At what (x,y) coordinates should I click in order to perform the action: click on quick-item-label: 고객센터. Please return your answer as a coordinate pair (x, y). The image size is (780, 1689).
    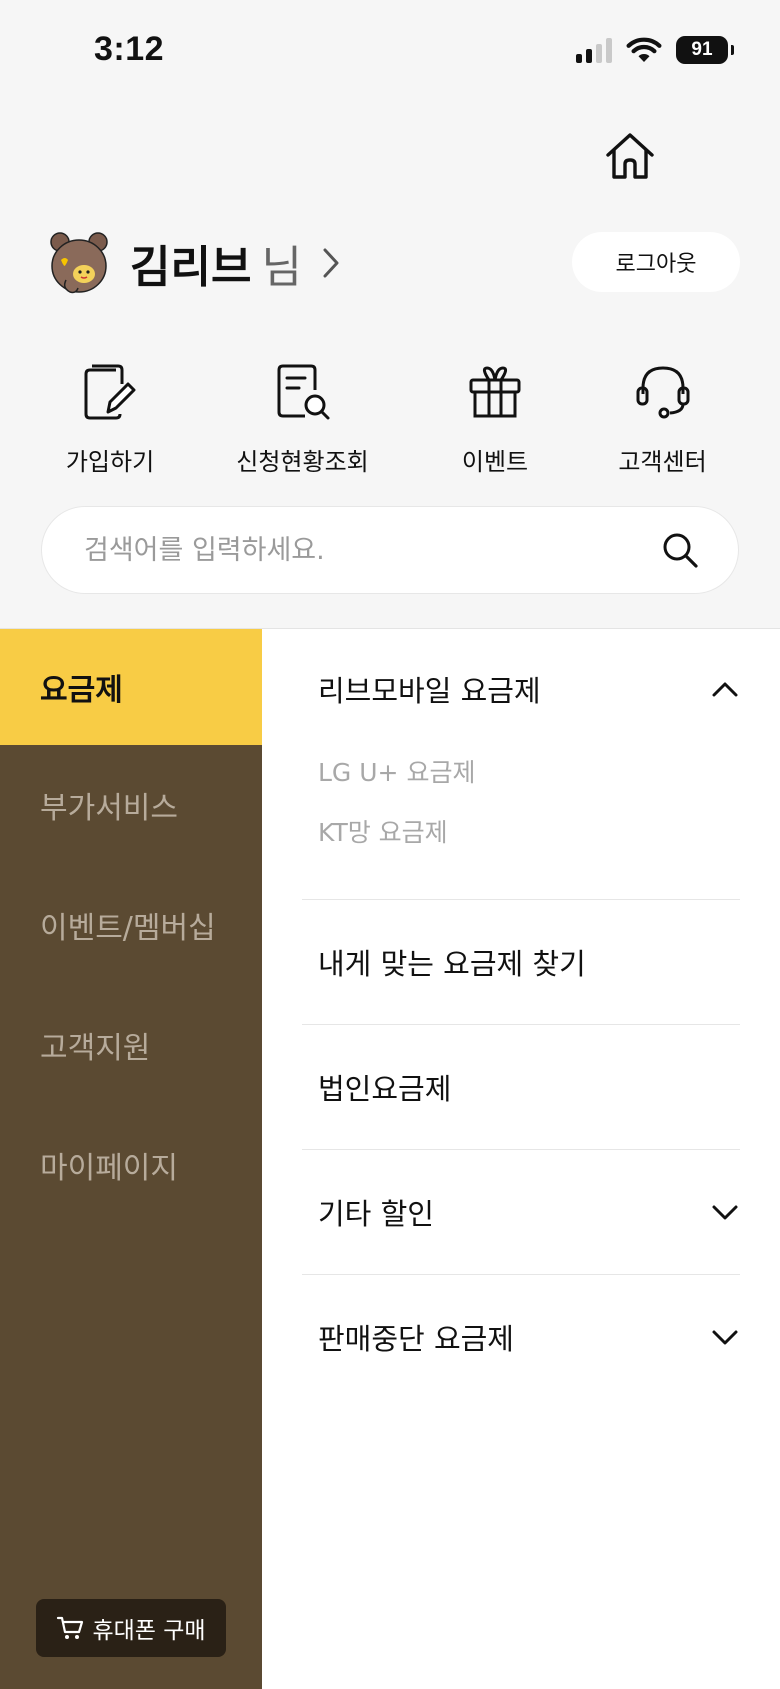
    Looking at the image, I should click on (662, 462).